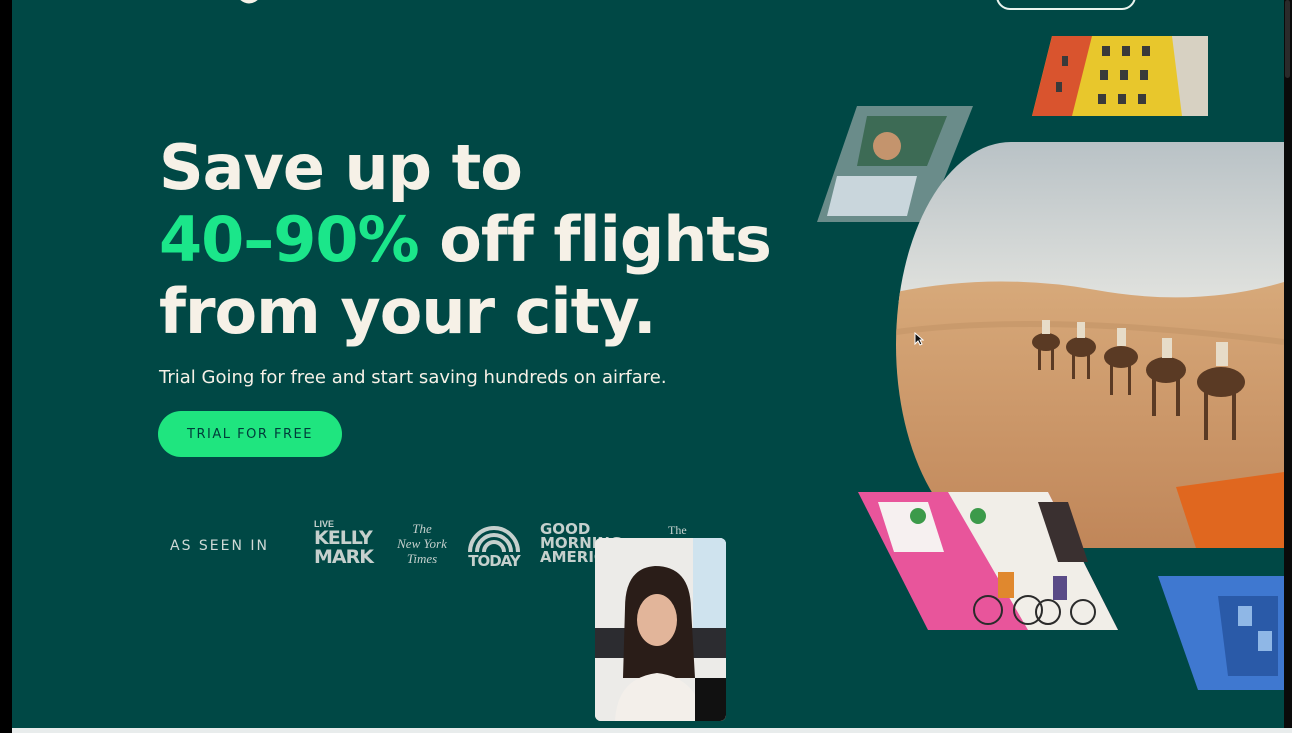 The height and width of the screenshot is (733, 1292). I want to click on headline-line-3: from your city., so click(408, 311).